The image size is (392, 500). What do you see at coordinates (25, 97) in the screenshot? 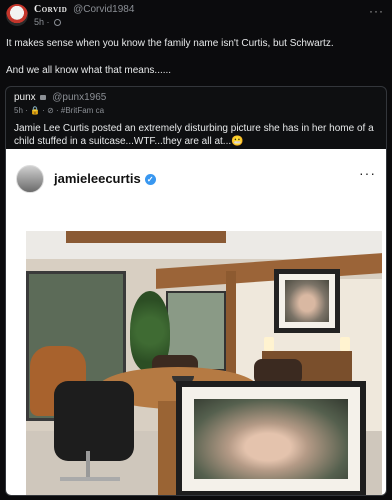
I see `quote-author-name: punx` at bounding box center [25, 97].